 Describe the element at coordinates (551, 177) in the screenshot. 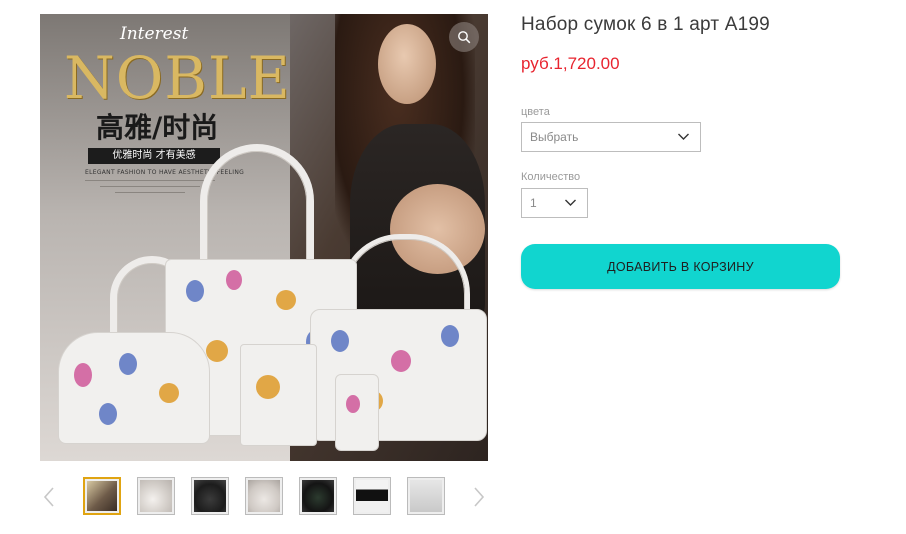

I see `quantity-label: Количество` at that location.